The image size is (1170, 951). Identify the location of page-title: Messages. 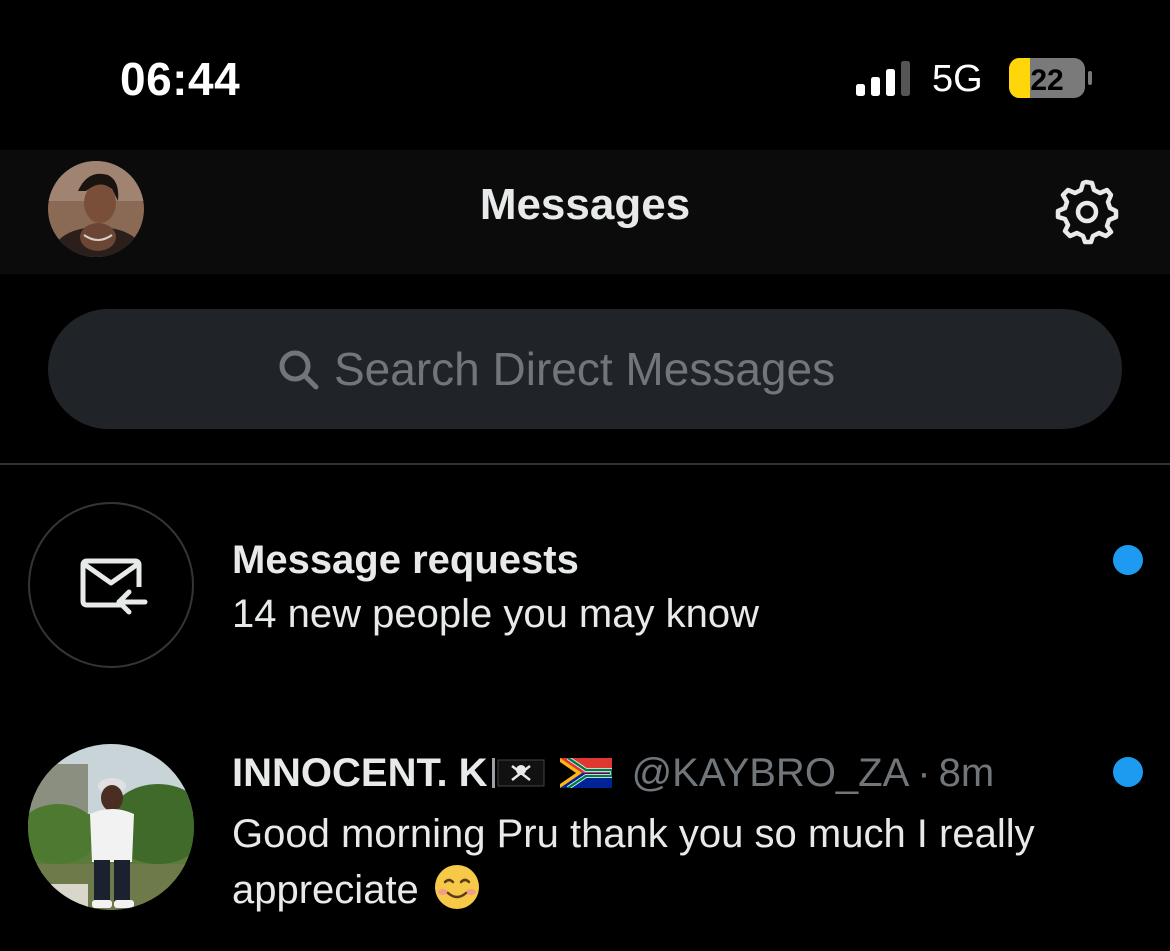
(585, 204).